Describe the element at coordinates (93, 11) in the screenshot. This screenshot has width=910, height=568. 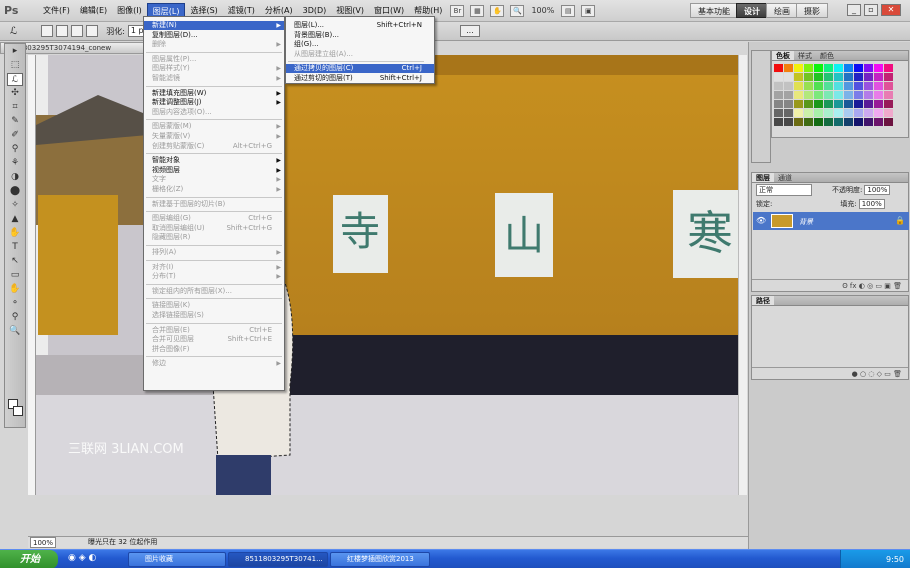
I see `menu-1: 编辑(E)` at that location.